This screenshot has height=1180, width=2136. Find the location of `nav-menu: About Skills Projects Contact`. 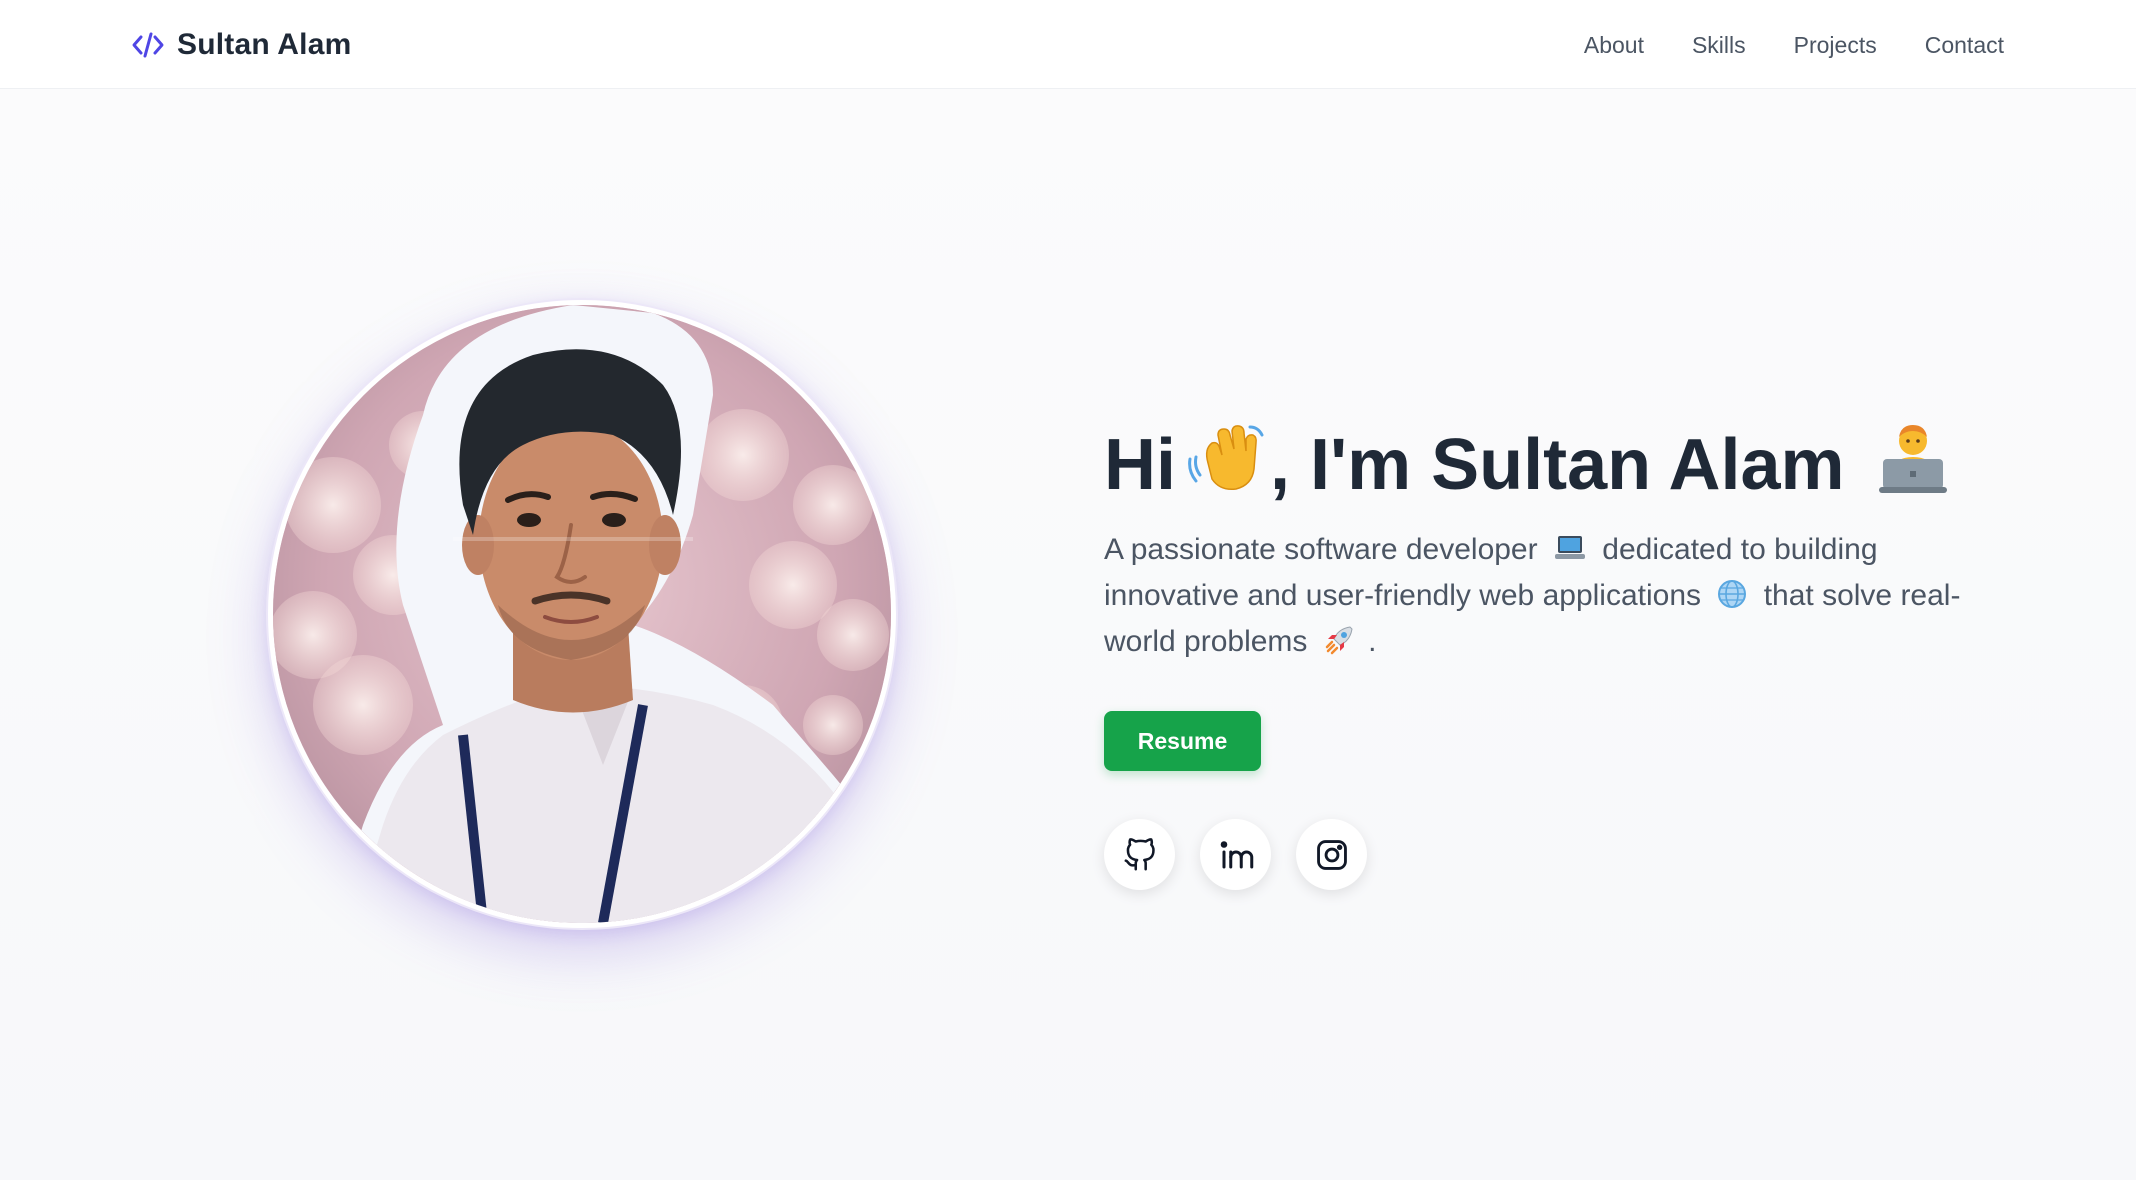

nav-menu: About Skills Projects Contact is located at coordinates (1794, 45).